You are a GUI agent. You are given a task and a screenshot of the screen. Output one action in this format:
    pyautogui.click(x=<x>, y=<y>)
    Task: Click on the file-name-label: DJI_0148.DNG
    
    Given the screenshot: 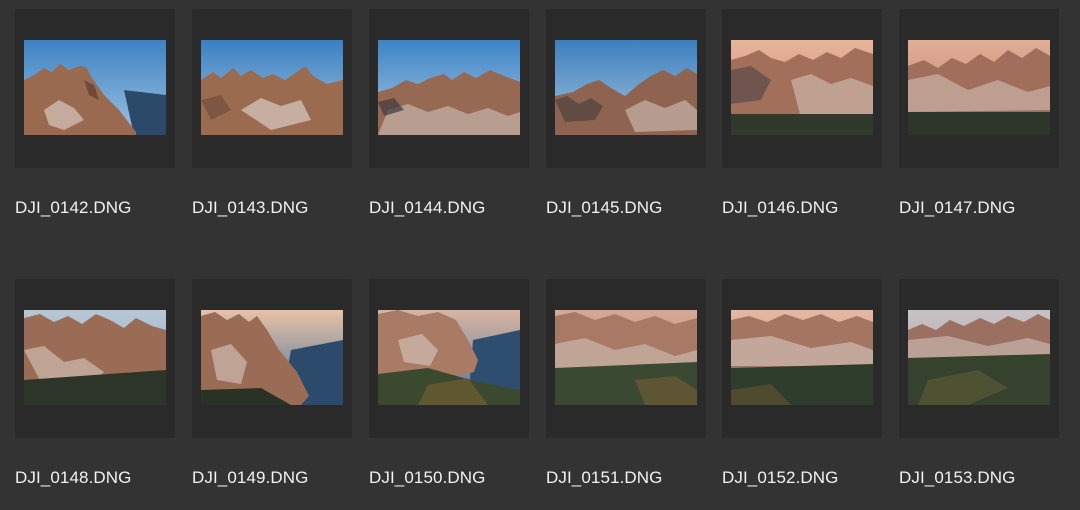 What is the action you would take?
    pyautogui.click(x=100, y=478)
    